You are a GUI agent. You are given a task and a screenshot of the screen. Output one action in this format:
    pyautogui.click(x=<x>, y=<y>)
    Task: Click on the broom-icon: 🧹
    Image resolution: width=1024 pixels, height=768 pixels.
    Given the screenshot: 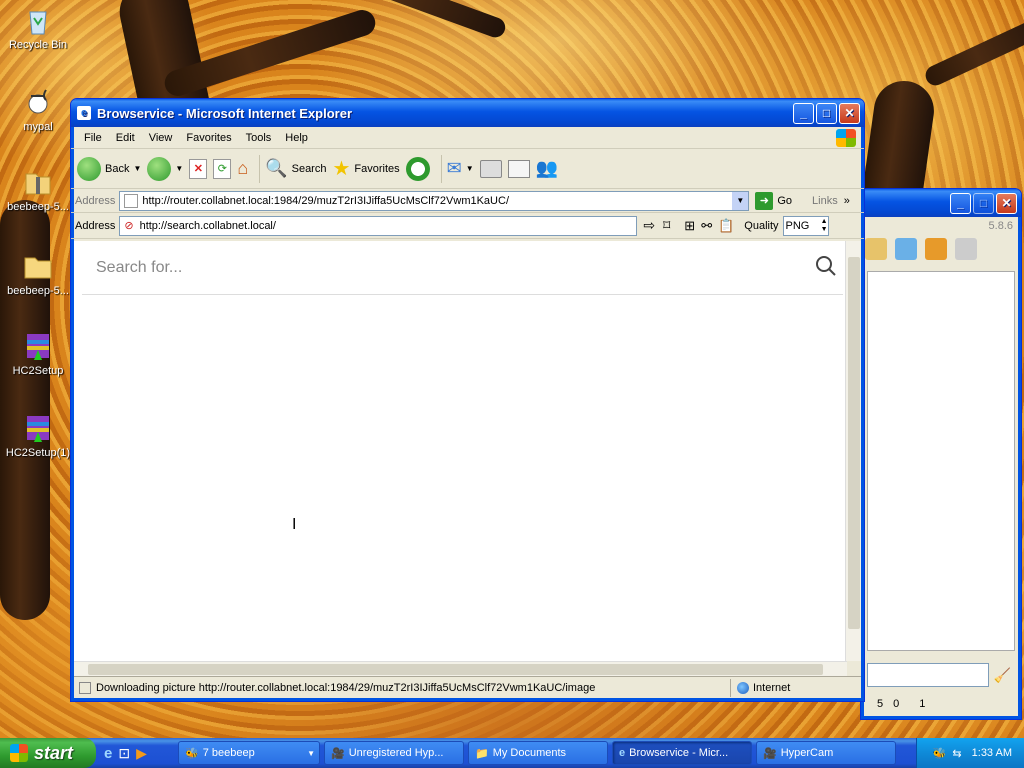 What is the action you would take?
    pyautogui.click(x=1002, y=675)
    